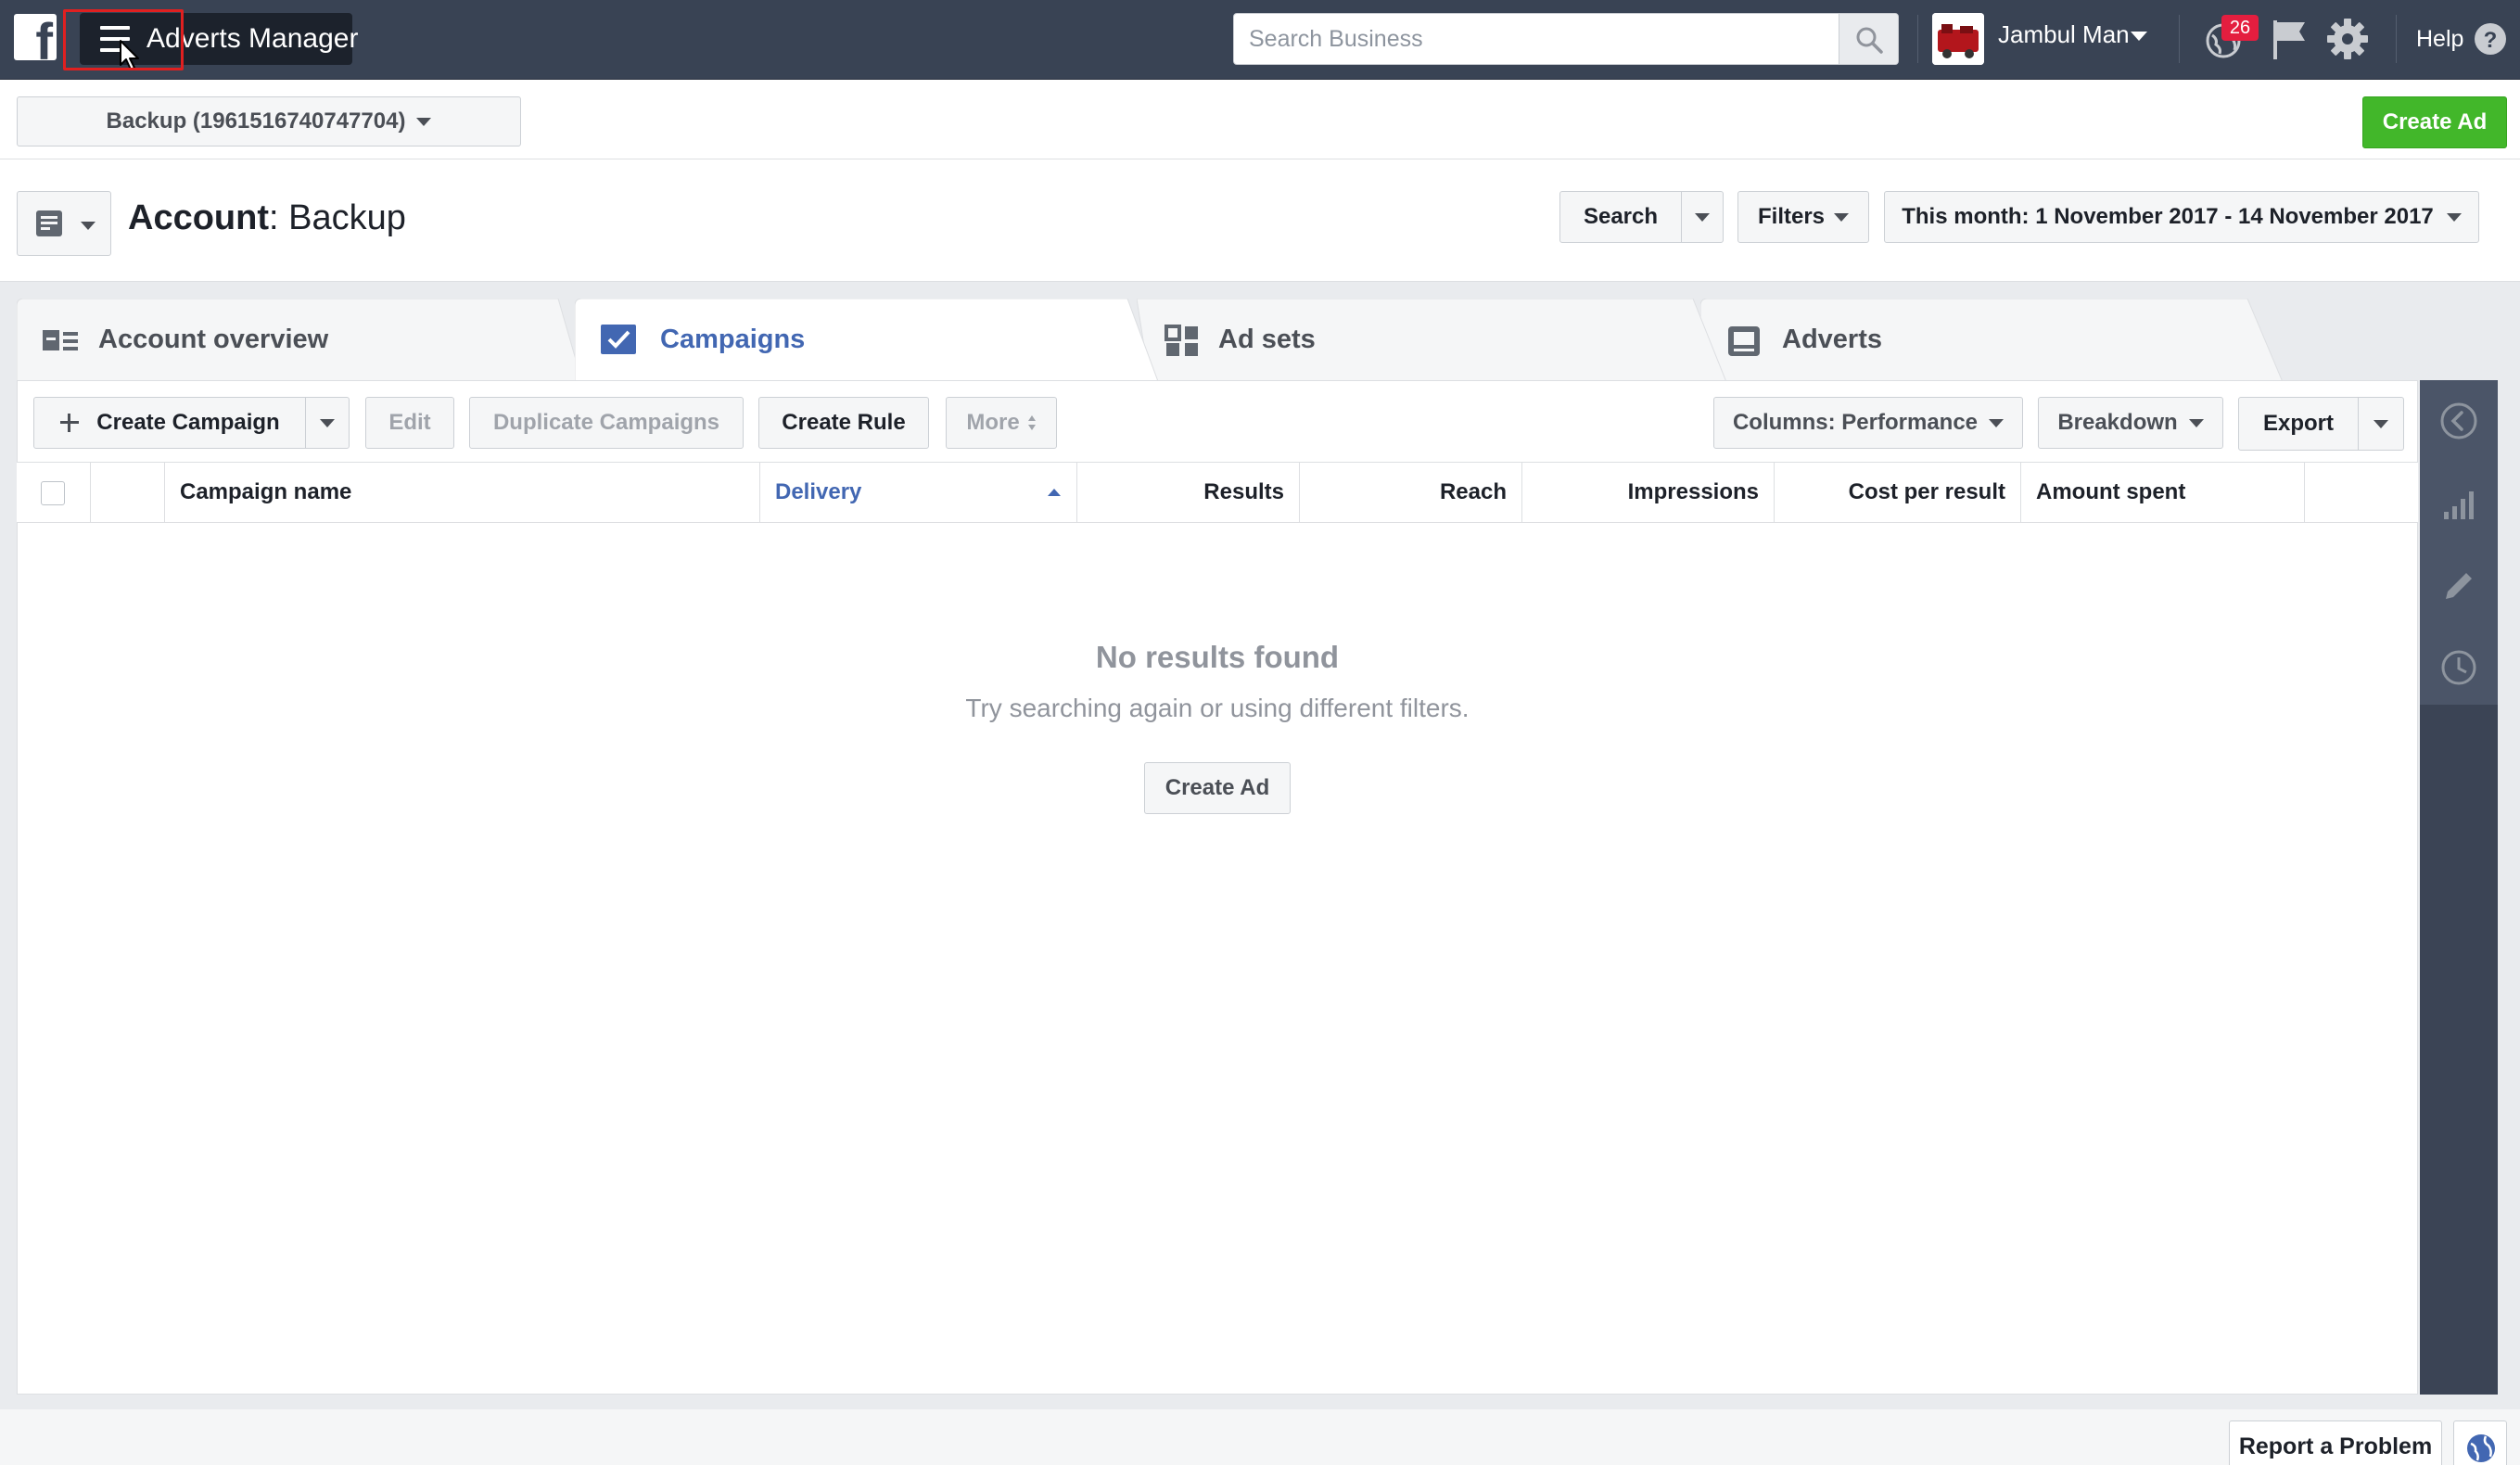 The image size is (2520, 1465). I want to click on create-campaign-dropdown, so click(327, 423).